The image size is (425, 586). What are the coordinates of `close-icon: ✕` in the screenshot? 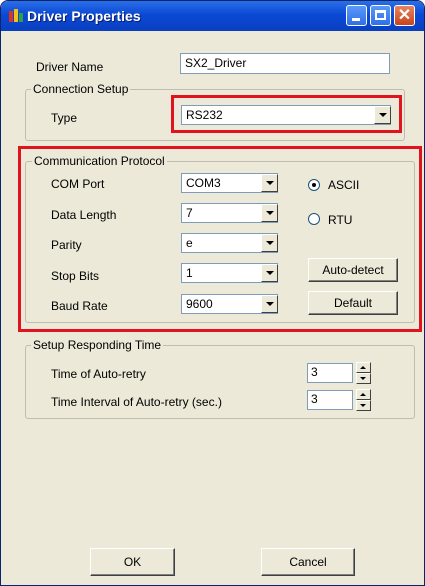 It's located at (404, 15).